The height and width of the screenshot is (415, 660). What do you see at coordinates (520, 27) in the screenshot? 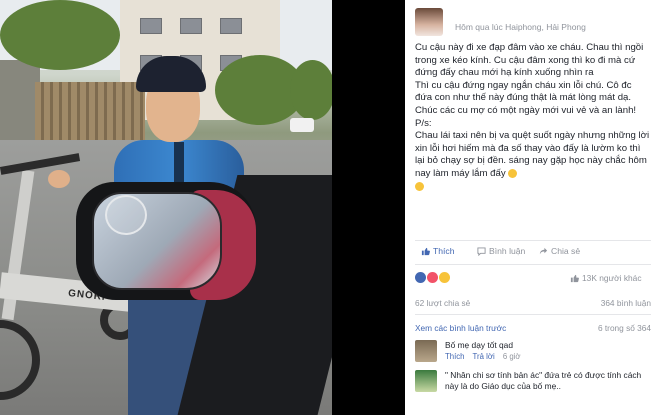
I see `post-meta: Hôm qua lúc Haiphong, Hải Phong` at bounding box center [520, 27].